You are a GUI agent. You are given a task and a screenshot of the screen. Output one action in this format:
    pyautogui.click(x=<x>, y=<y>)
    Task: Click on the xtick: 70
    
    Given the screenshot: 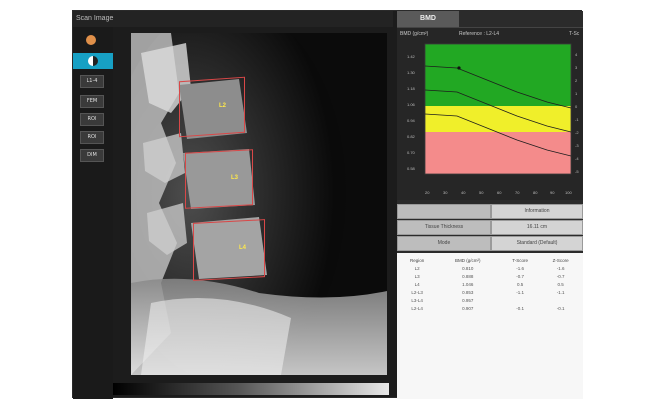 What is the action you would take?
    pyautogui.click(x=517, y=192)
    